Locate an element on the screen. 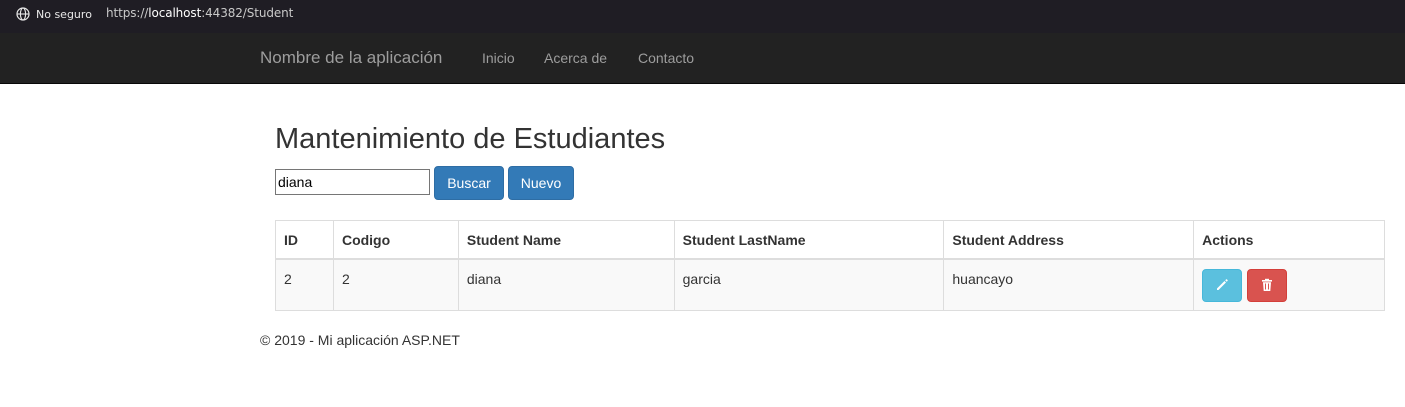 Image resolution: width=1405 pixels, height=407 pixels. header-id: ID is located at coordinates (304, 240).